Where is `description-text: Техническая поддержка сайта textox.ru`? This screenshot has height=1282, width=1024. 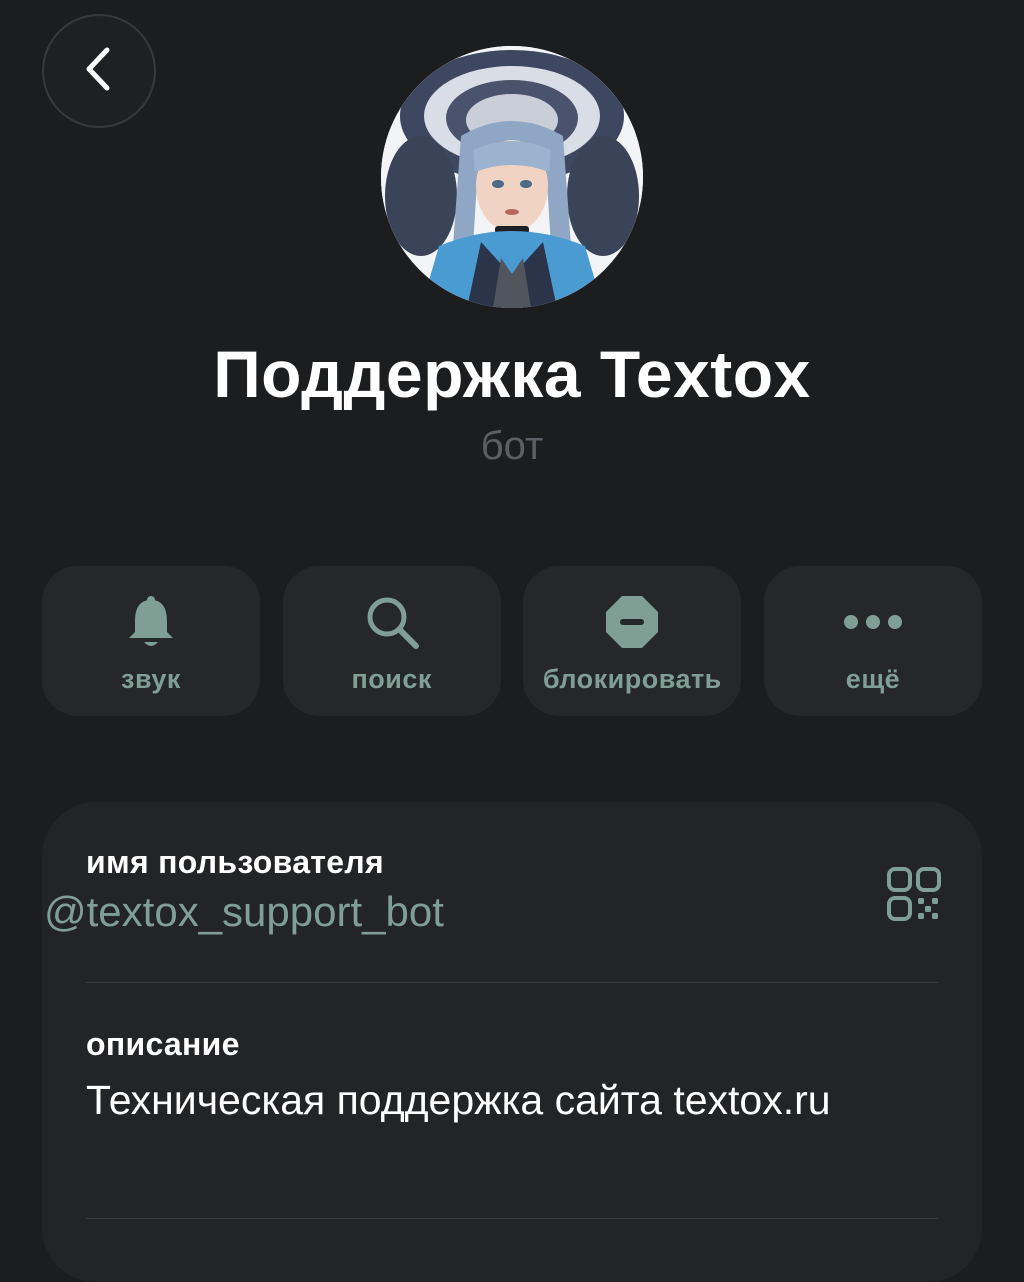 description-text: Техническая поддержка сайта textox.ru is located at coordinates (458, 1100).